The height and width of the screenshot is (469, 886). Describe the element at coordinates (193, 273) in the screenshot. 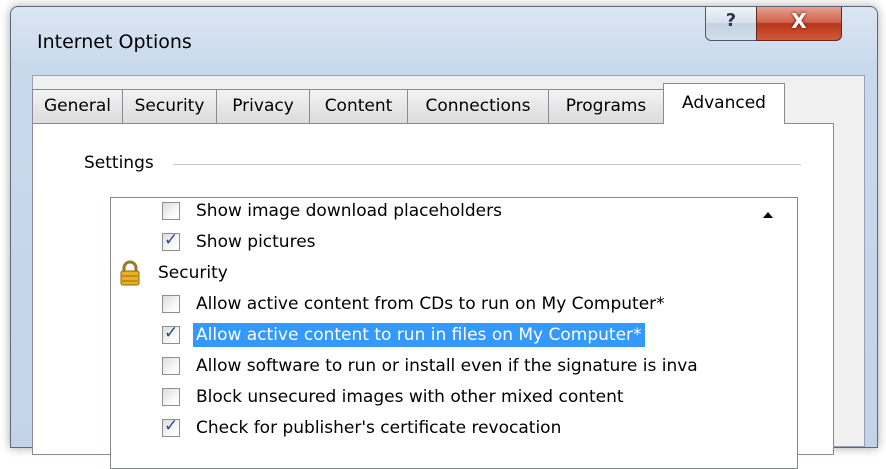

I see `category-label: Security` at that location.